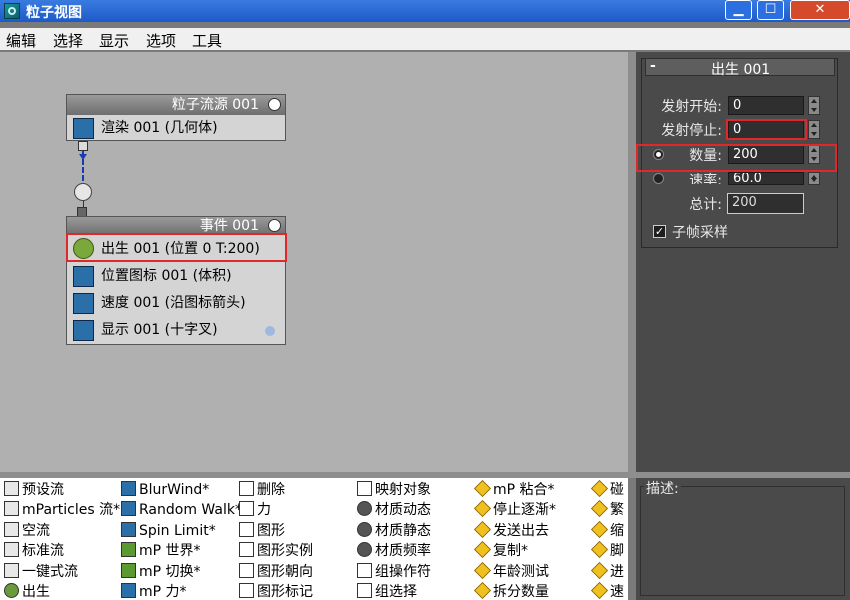 The height and width of the screenshot is (600, 850). I want to click on minimize-button: ▁, so click(738, 10).